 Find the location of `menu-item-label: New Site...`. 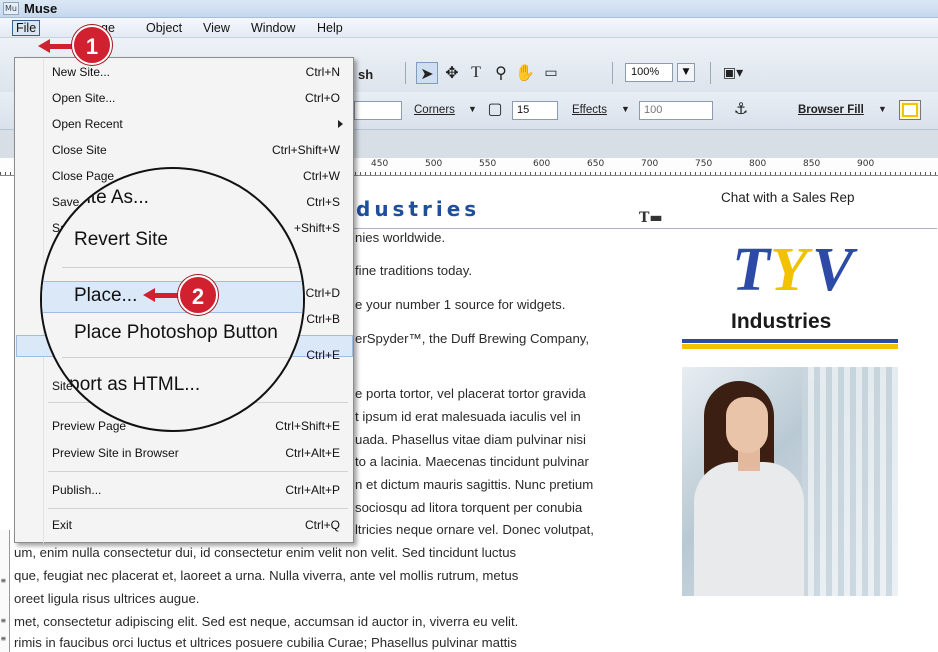

menu-item-label: New Site... is located at coordinates (81, 72).